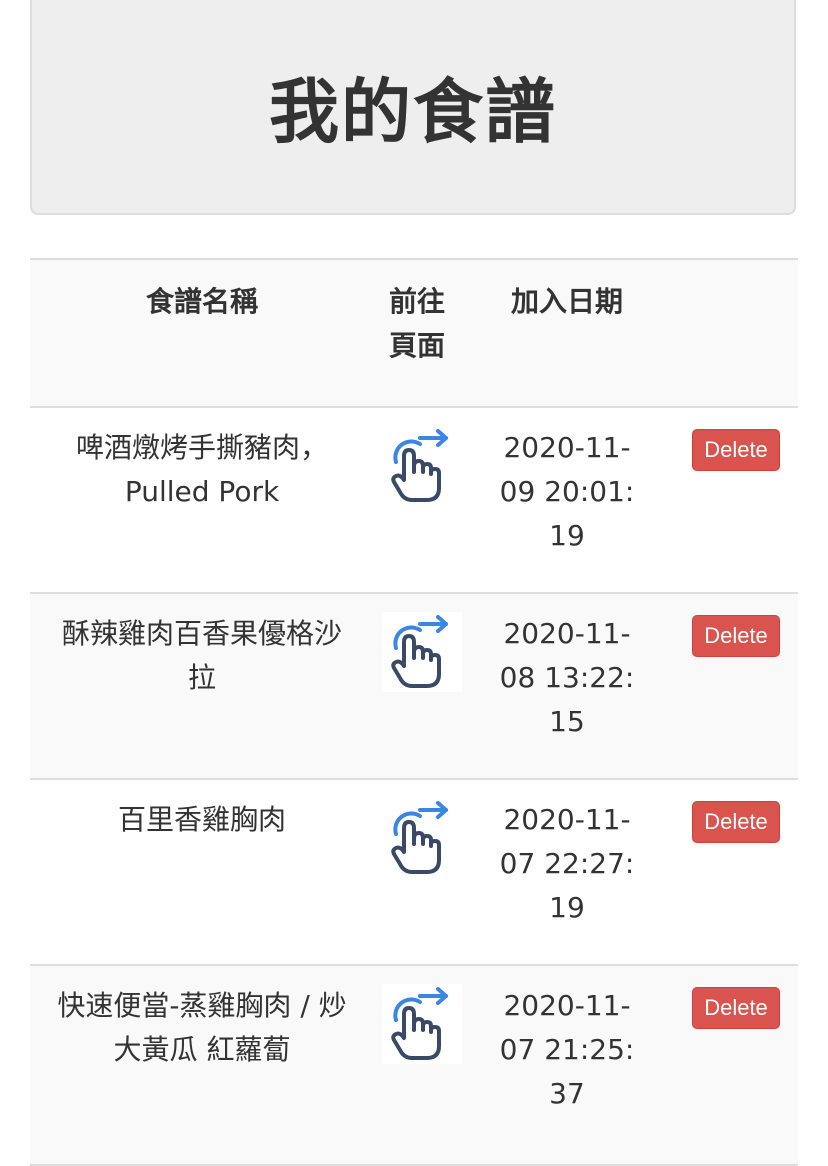 This screenshot has height=1166, width=828. What do you see at coordinates (202, 1027) in the screenshot?
I see `recipe-name: 快速便當-蒸雞胸肉 / 炒大黃瓜 紅蘿蔔` at bounding box center [202, 1027].